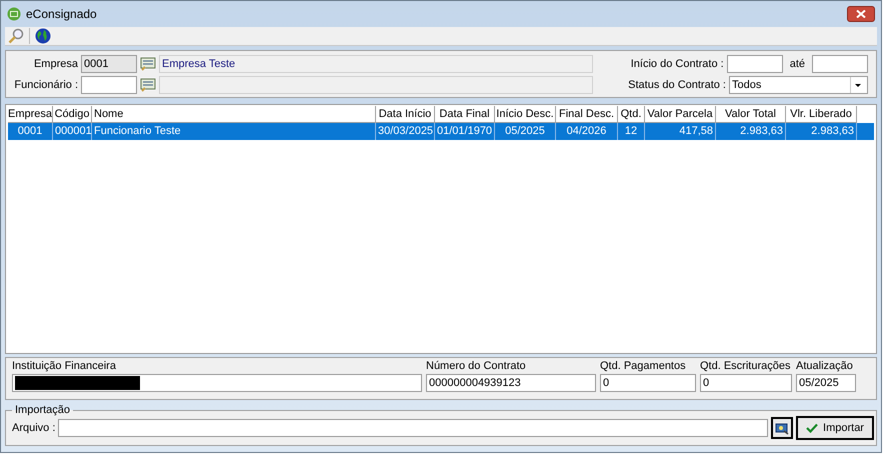  What do you see at coordinates (821, 114) in the screenshot?
I see `column-header: Vlr. Liberado` at bounding box center [821, 114].